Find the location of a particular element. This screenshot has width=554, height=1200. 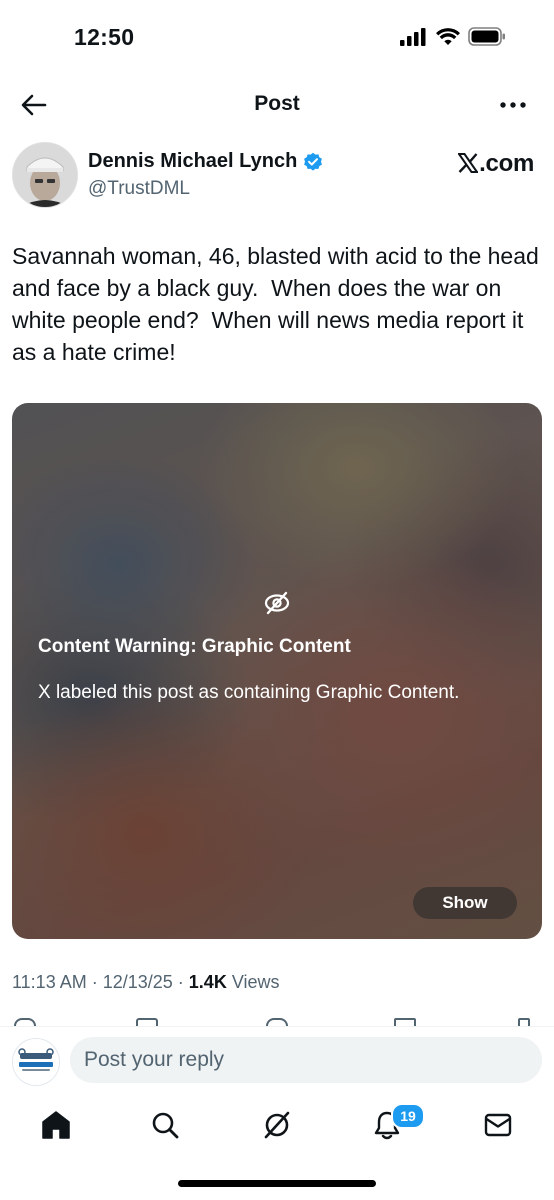

tab-messages is located at coordinates (498, 1125).